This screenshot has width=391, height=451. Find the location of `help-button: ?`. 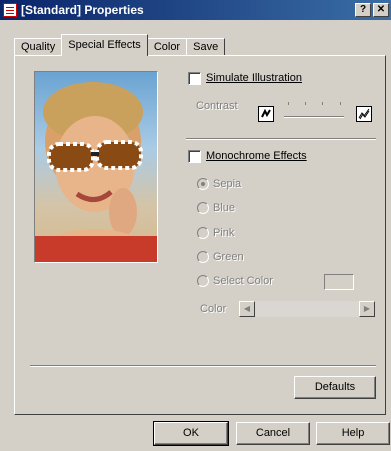

help-button: ? is located at coordinates (363, 10).